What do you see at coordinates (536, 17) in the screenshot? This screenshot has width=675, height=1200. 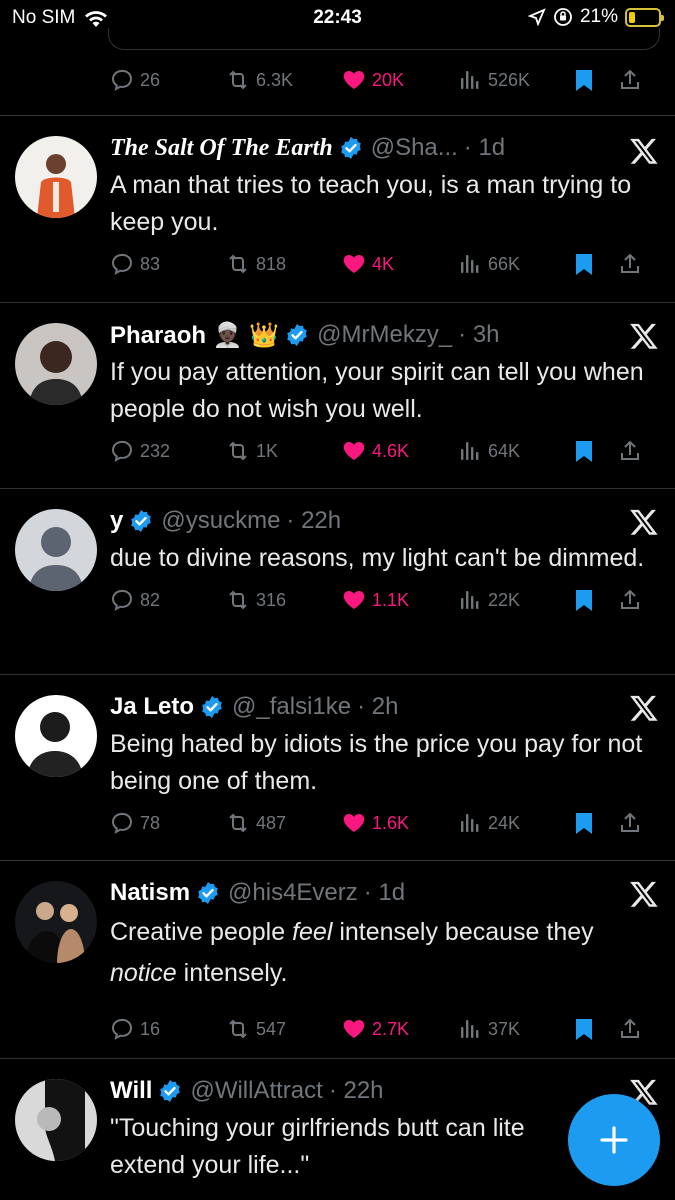 I see `location-icon` at bounding box center [536, 17].